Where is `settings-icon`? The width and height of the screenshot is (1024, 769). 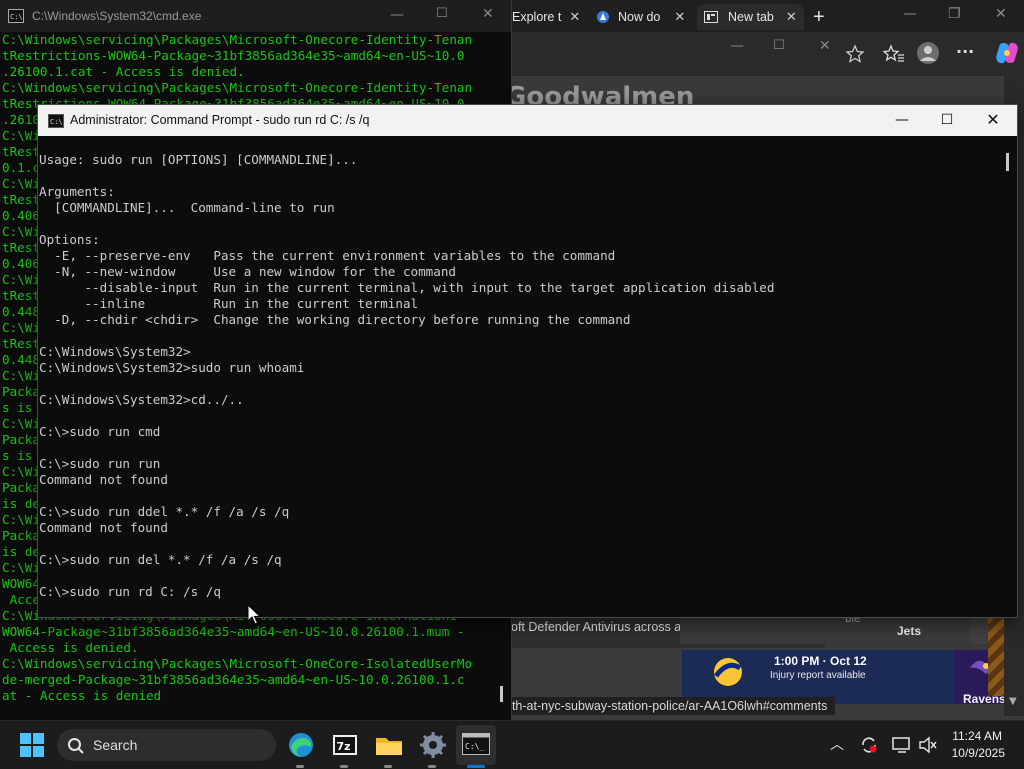
settings-icon is located at coordinates (433, 745).